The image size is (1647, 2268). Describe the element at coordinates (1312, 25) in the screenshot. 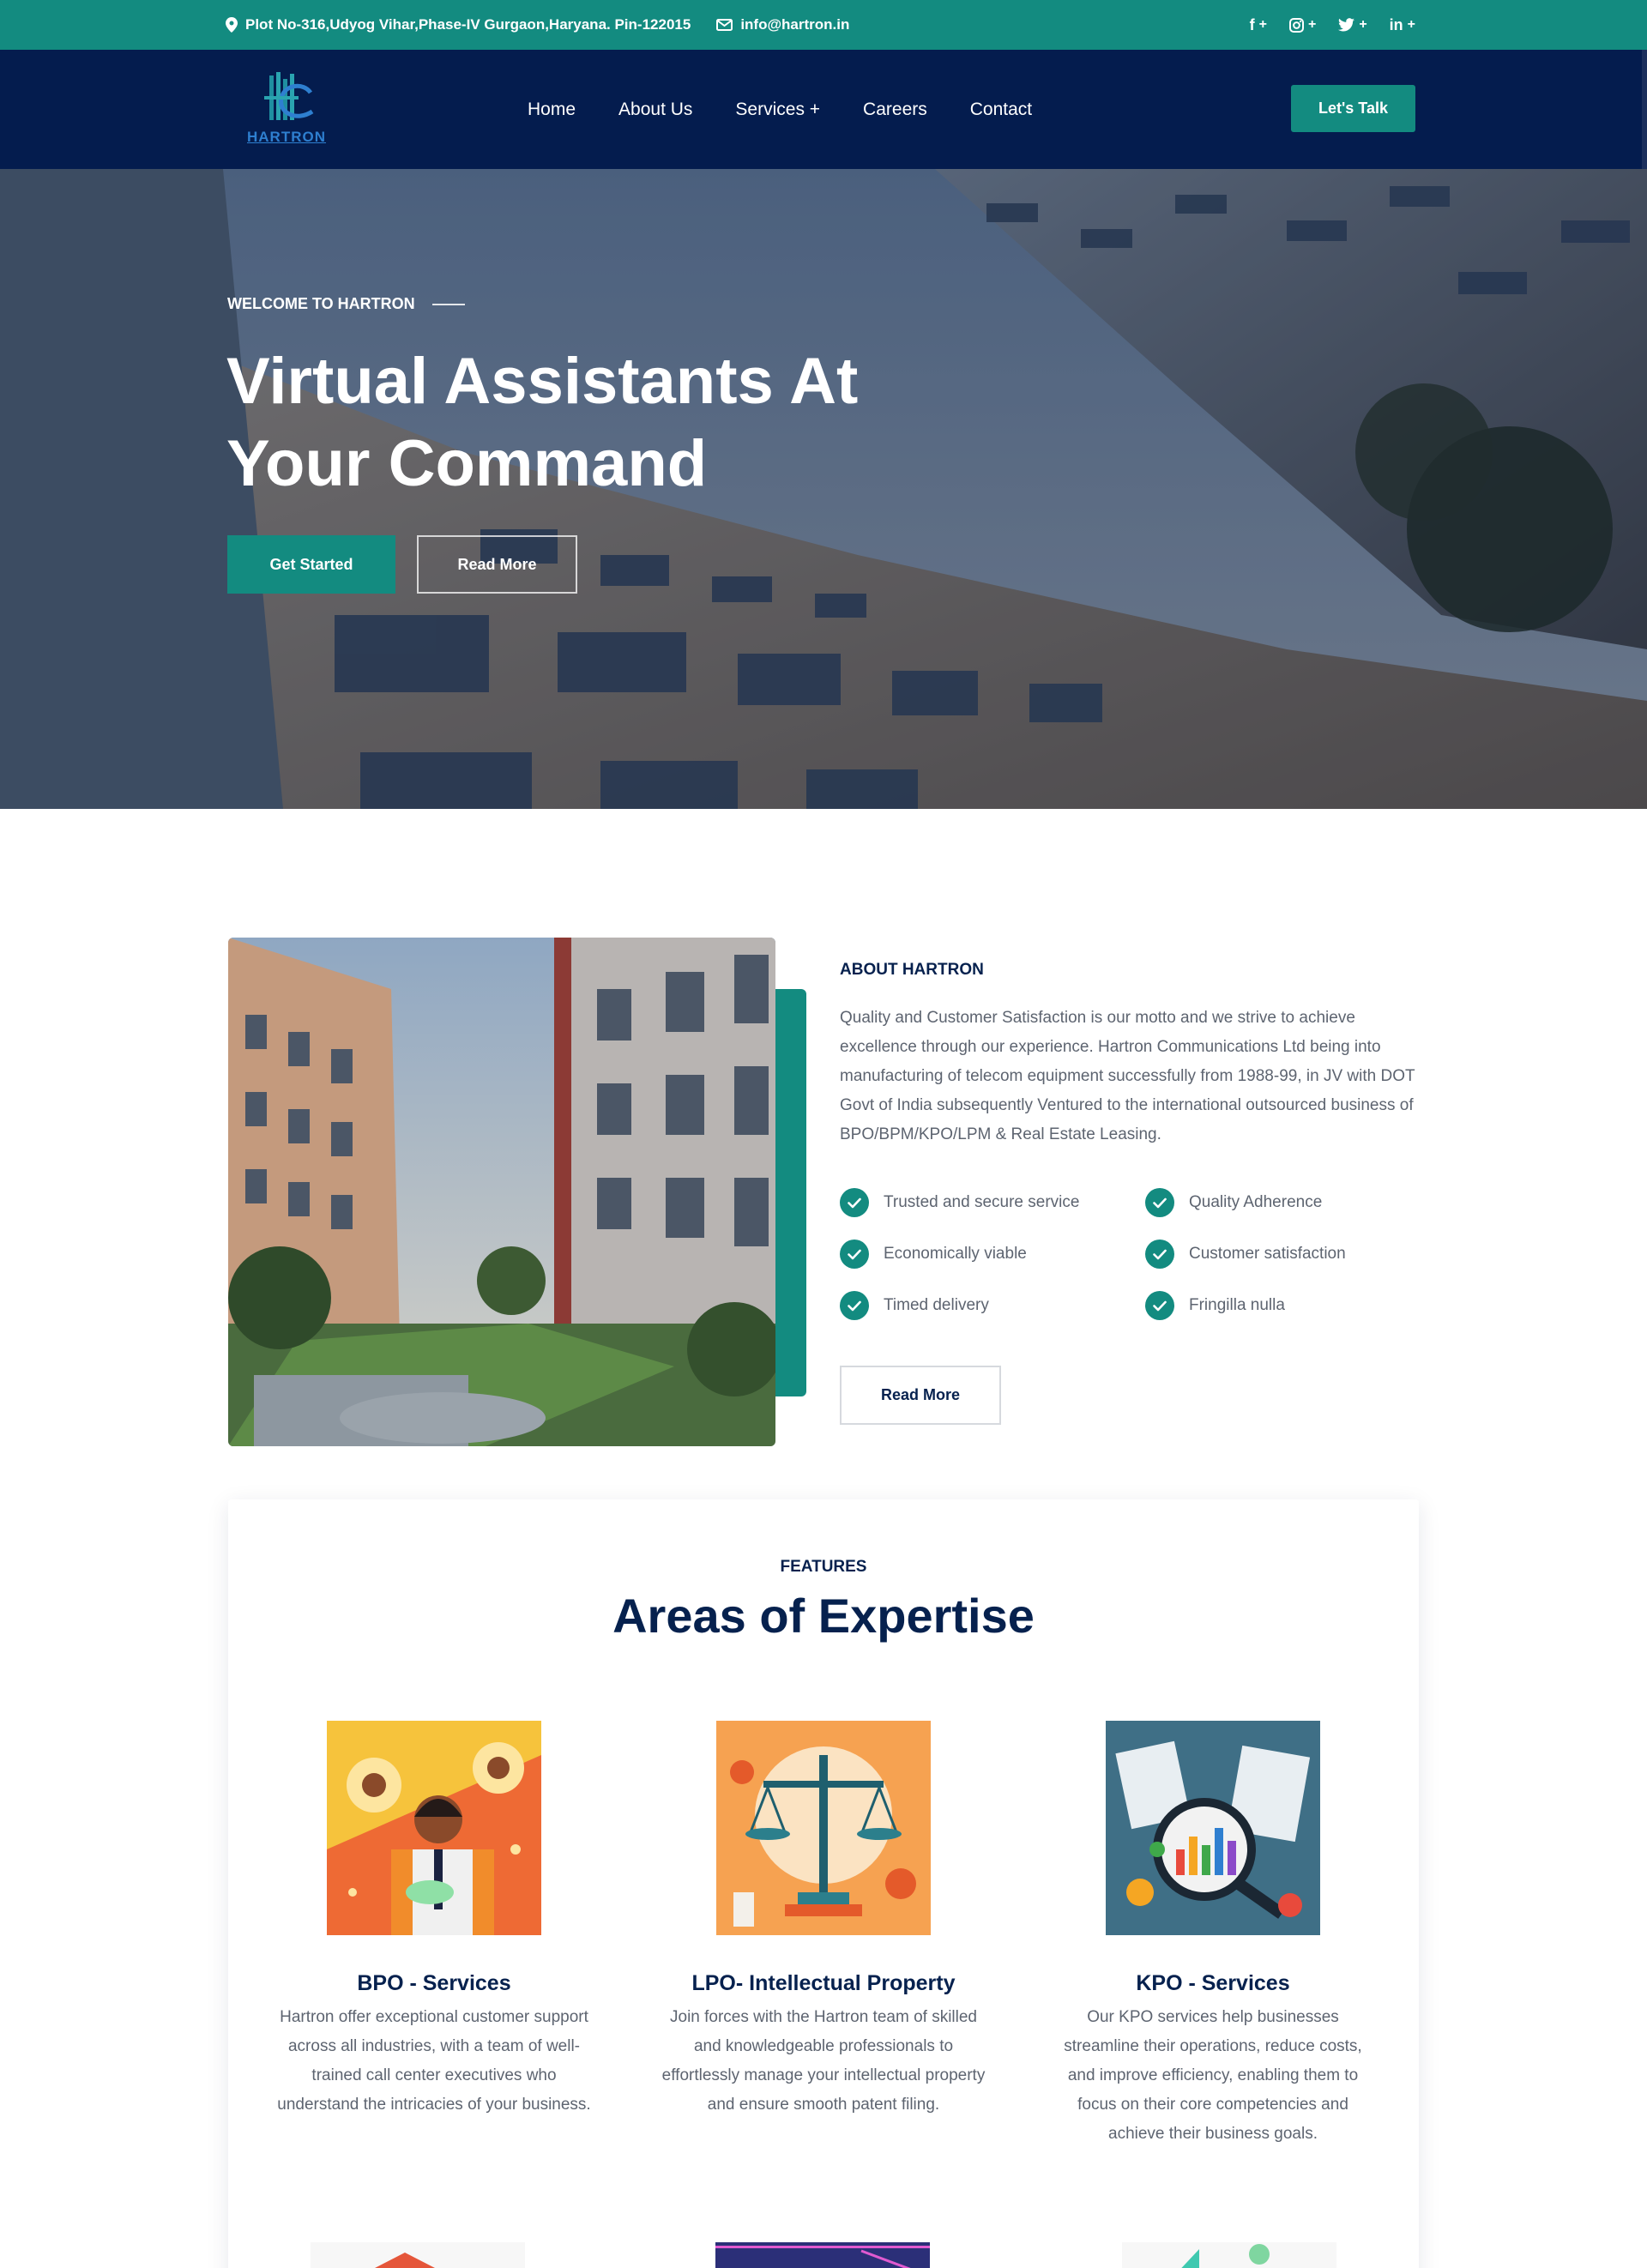

I see `instagram-plus: +` at that location.